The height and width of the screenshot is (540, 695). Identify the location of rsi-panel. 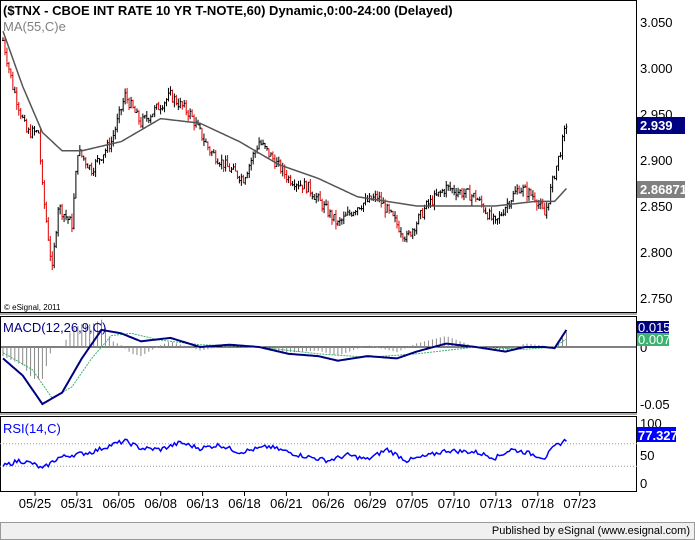
(318, 454).